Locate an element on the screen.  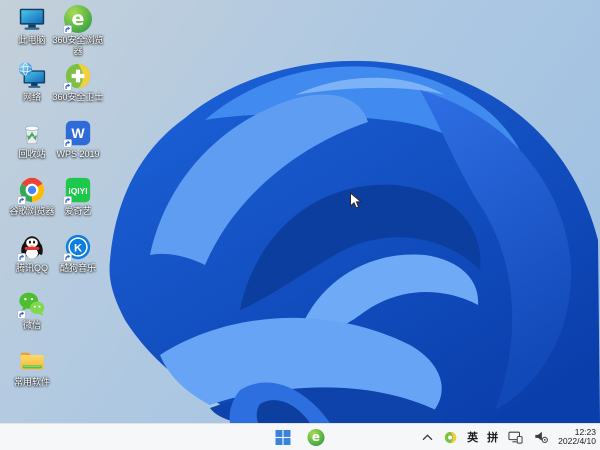
wps-icon: W is located at coordinates (78, 133).